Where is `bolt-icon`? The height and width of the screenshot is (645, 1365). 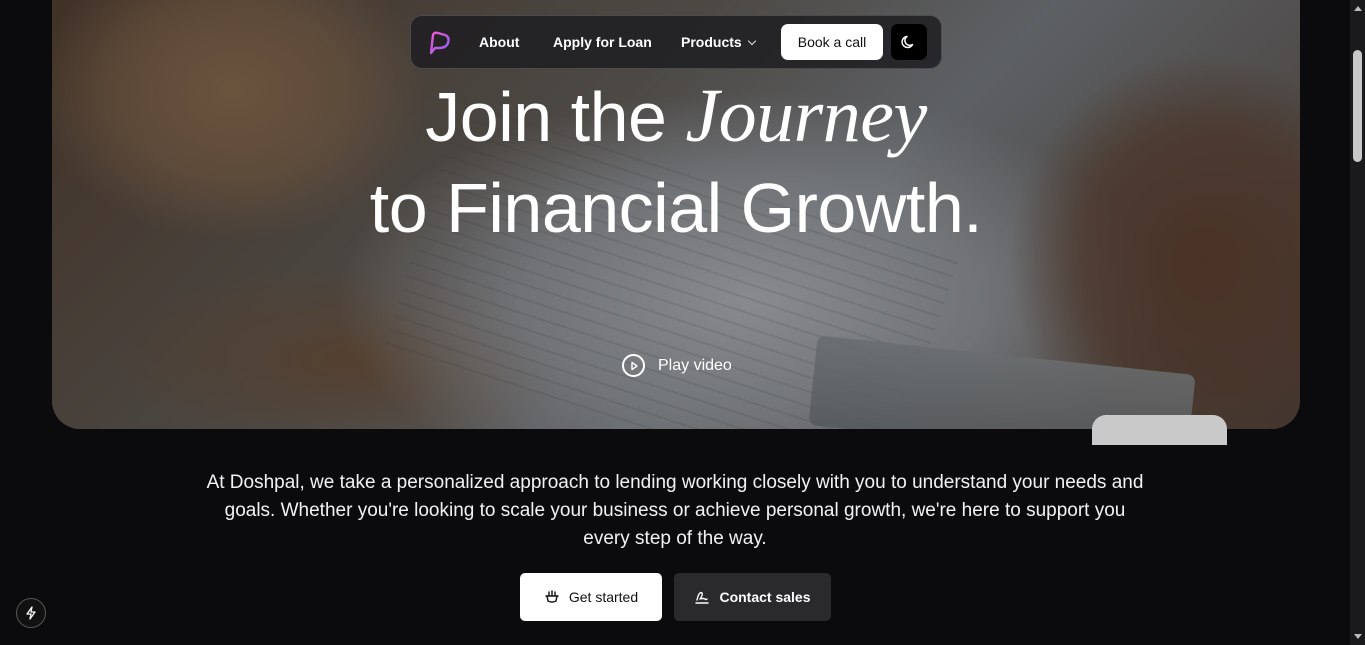 bolt-icon is located at coordinates (31, 613).